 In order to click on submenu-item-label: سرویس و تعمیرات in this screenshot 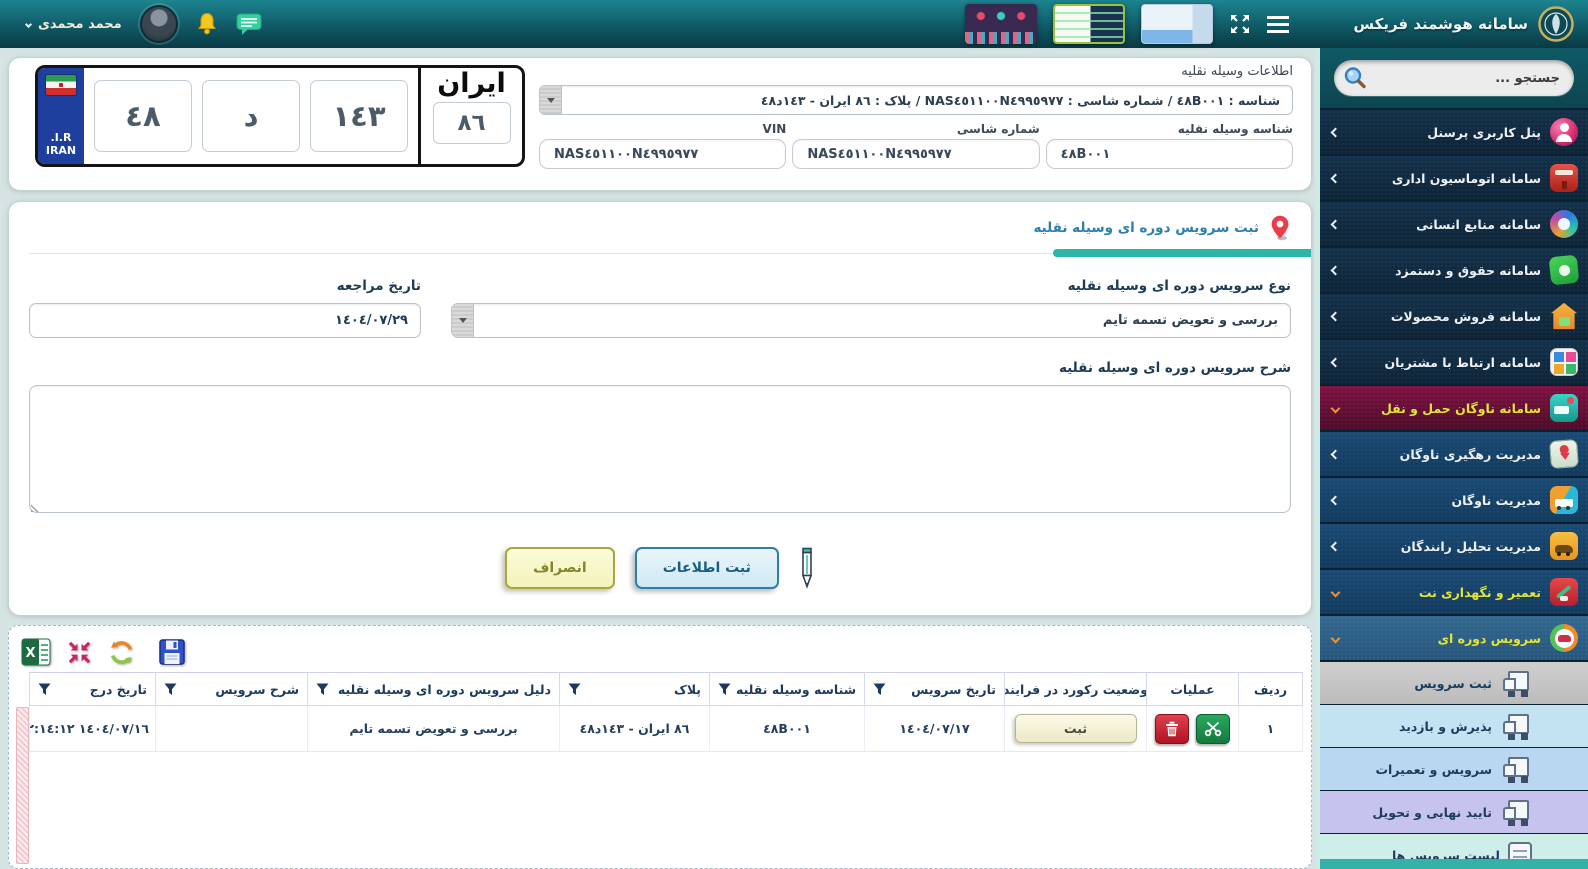, I will do `click(1433, 769)`.